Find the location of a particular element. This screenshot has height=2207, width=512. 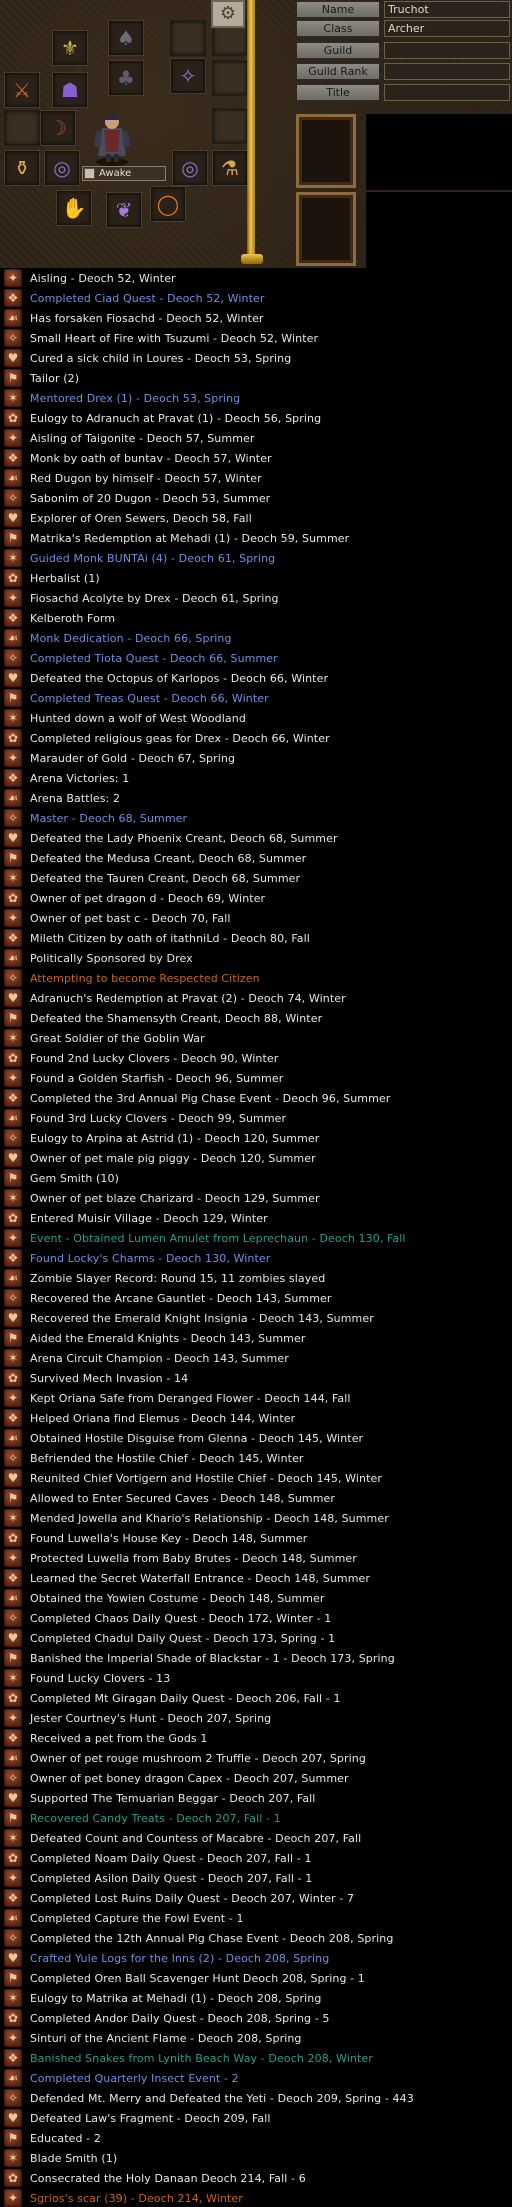

legend-text: Completed Treas Quest - Deoch 66, Winter is located at coordinates (149, 698).